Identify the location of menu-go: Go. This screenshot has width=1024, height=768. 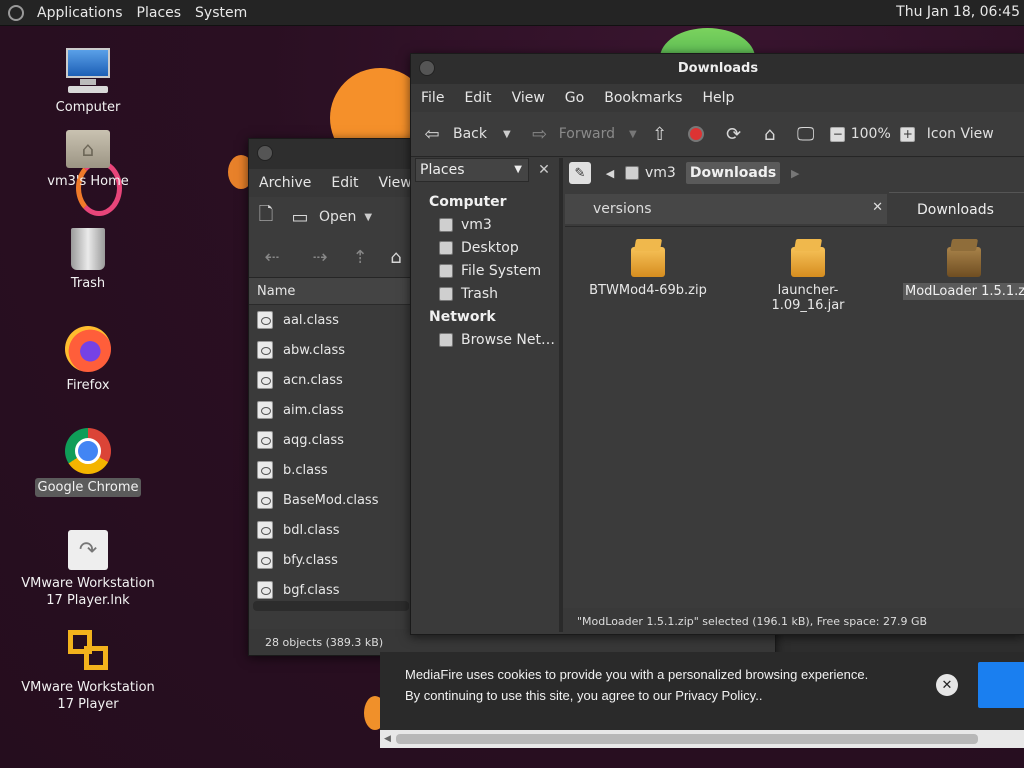
(574, 98).